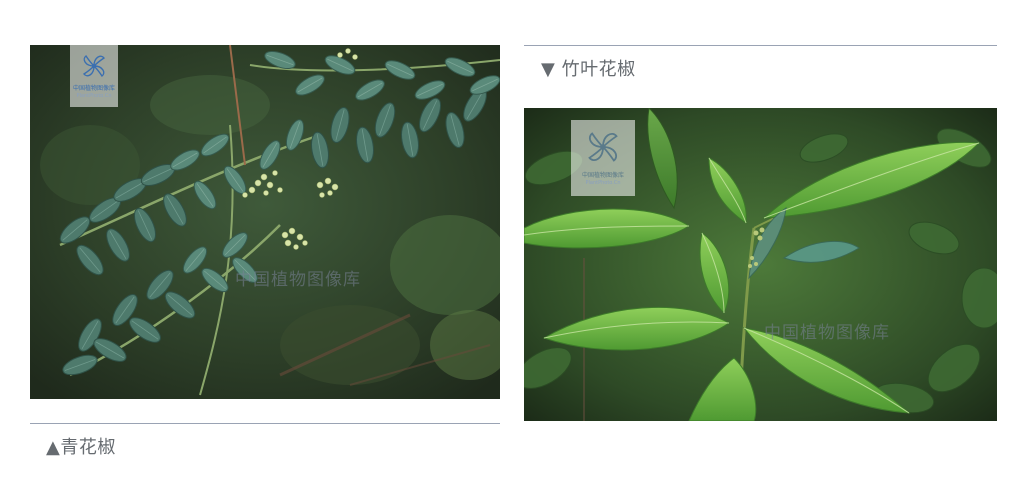 This screenshot has height=486, width=1034. I want to click on left-caption-divider, so click(265, 423).